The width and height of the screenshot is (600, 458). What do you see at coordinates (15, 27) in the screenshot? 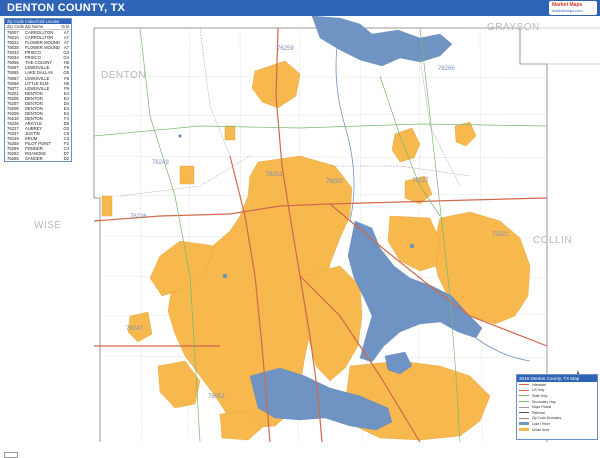
I see `zip-table-header-zip: Zip Code` at bounding box center [15, 27].